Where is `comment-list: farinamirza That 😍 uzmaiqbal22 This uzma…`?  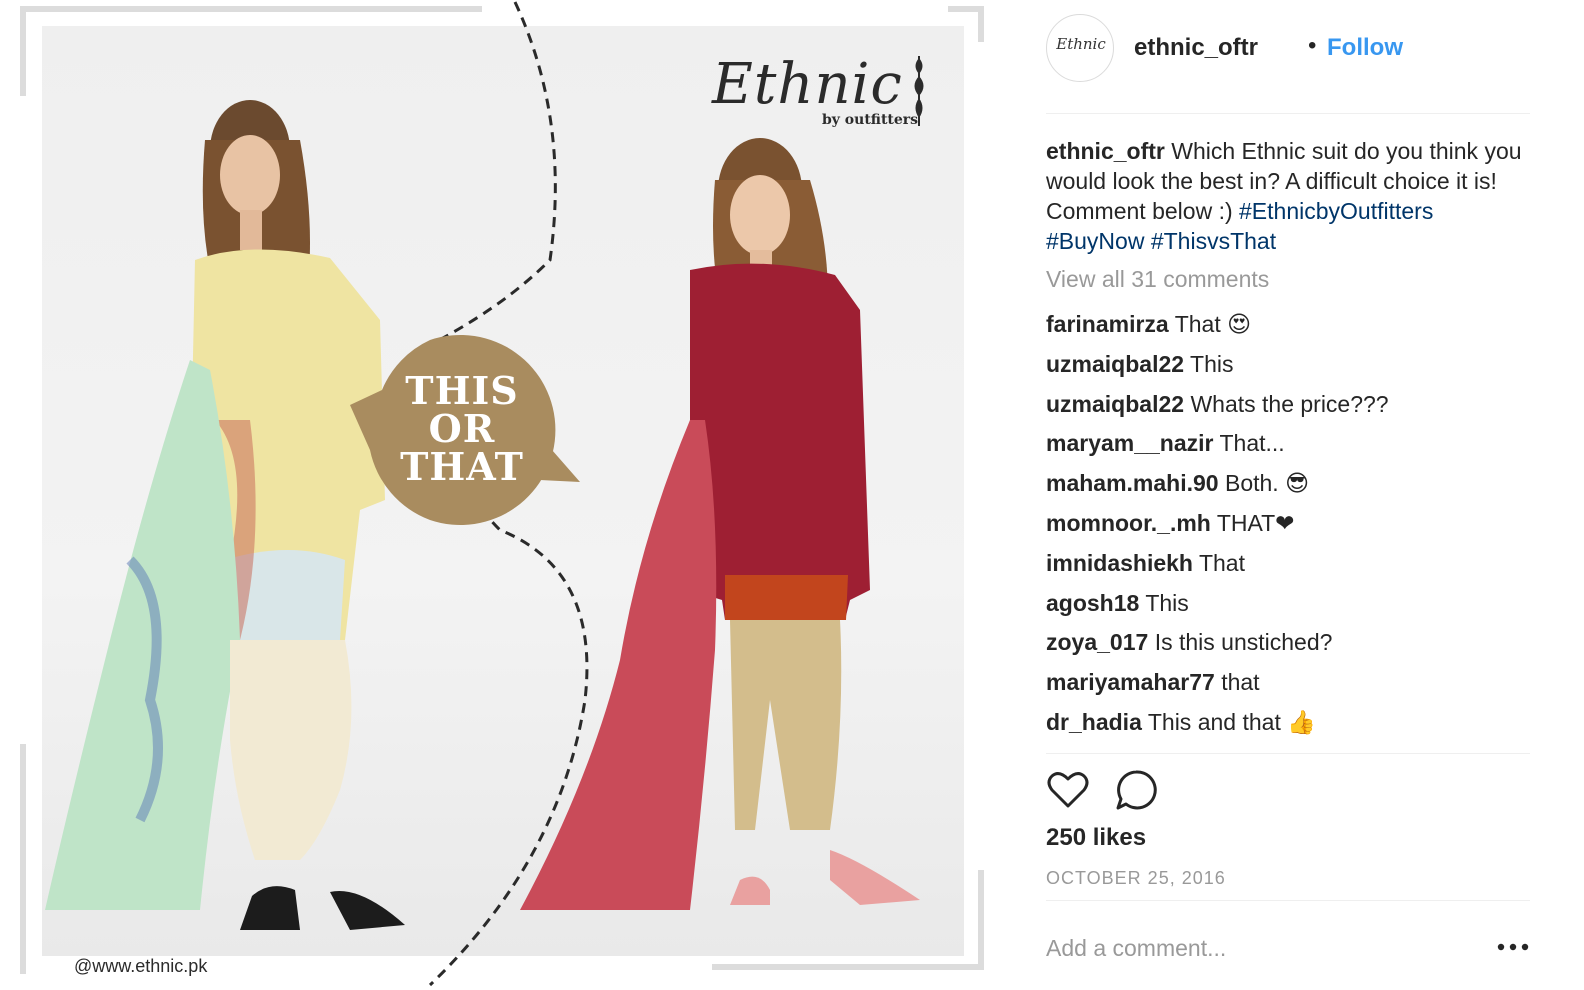
comment-list: farinamirza That 😍 uzmaiqbal22 This uzma… is located at coordinates (1288, 527).